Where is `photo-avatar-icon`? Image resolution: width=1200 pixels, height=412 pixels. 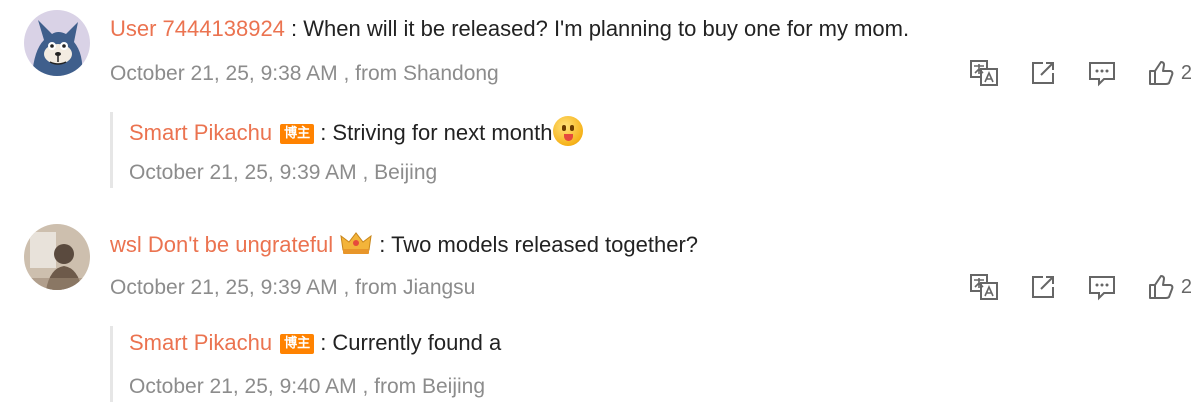
photo-avatar-icon is located at coordinates (57, 257).